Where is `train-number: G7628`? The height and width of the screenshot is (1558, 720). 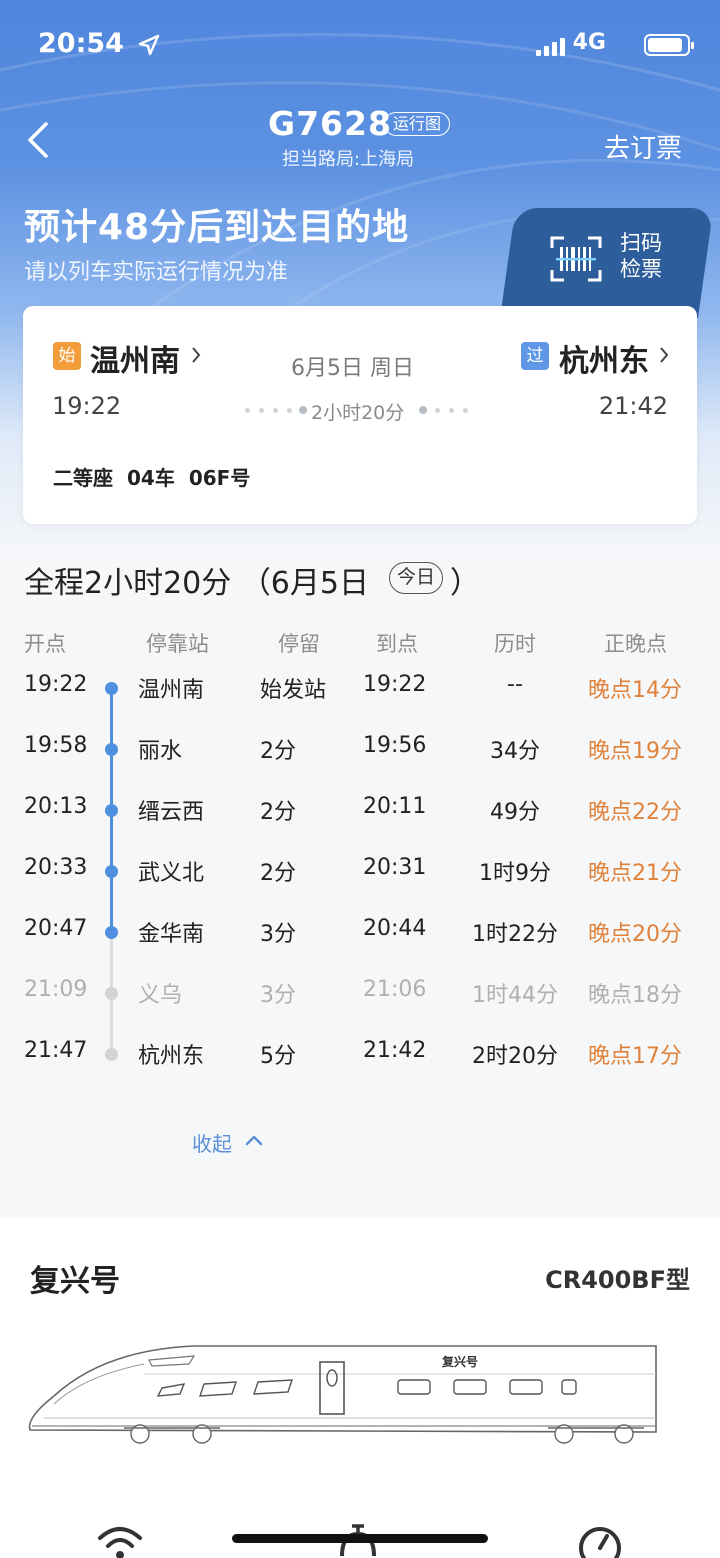 train-number: G7628 is located at coordinates (330, 123).